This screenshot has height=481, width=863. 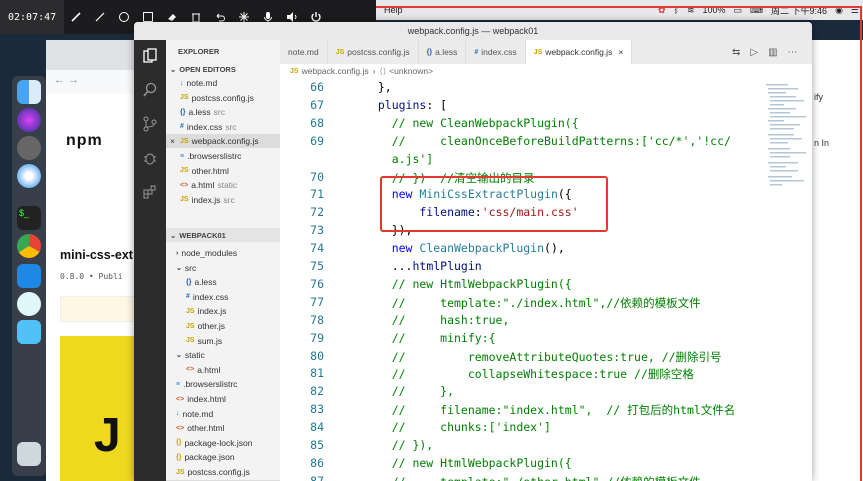 I want to click on code-line: // chunks:['index'], so click(x=457, y=427).